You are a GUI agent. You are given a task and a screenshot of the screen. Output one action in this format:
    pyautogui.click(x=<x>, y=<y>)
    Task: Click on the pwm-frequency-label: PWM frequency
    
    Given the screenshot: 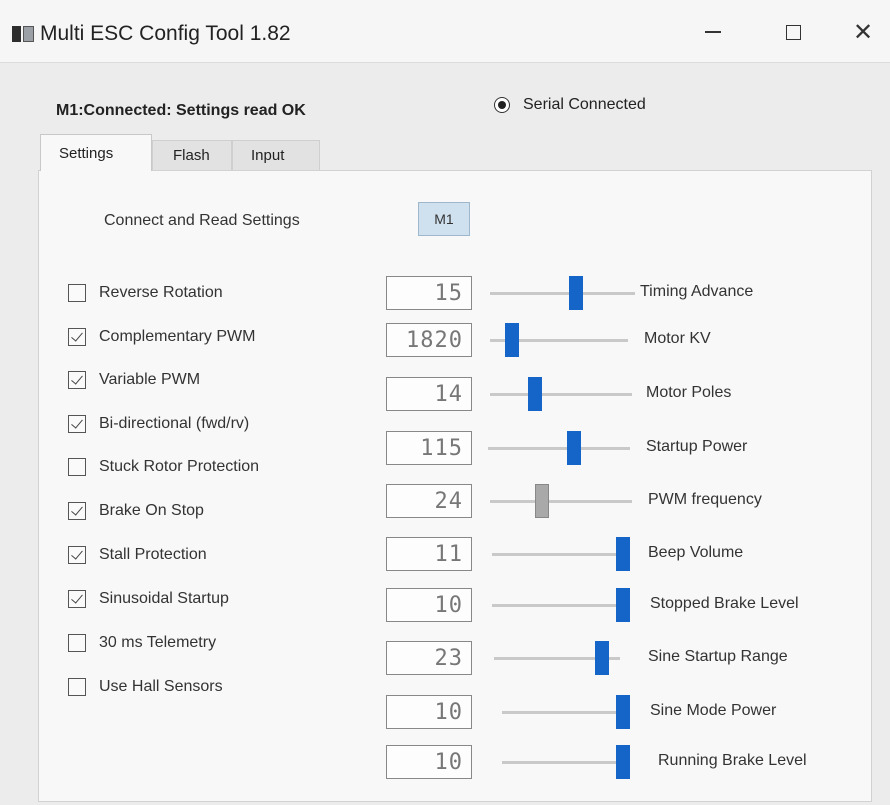 What is the action you would take?
    pyautogui.click(x=705, y=499)
    